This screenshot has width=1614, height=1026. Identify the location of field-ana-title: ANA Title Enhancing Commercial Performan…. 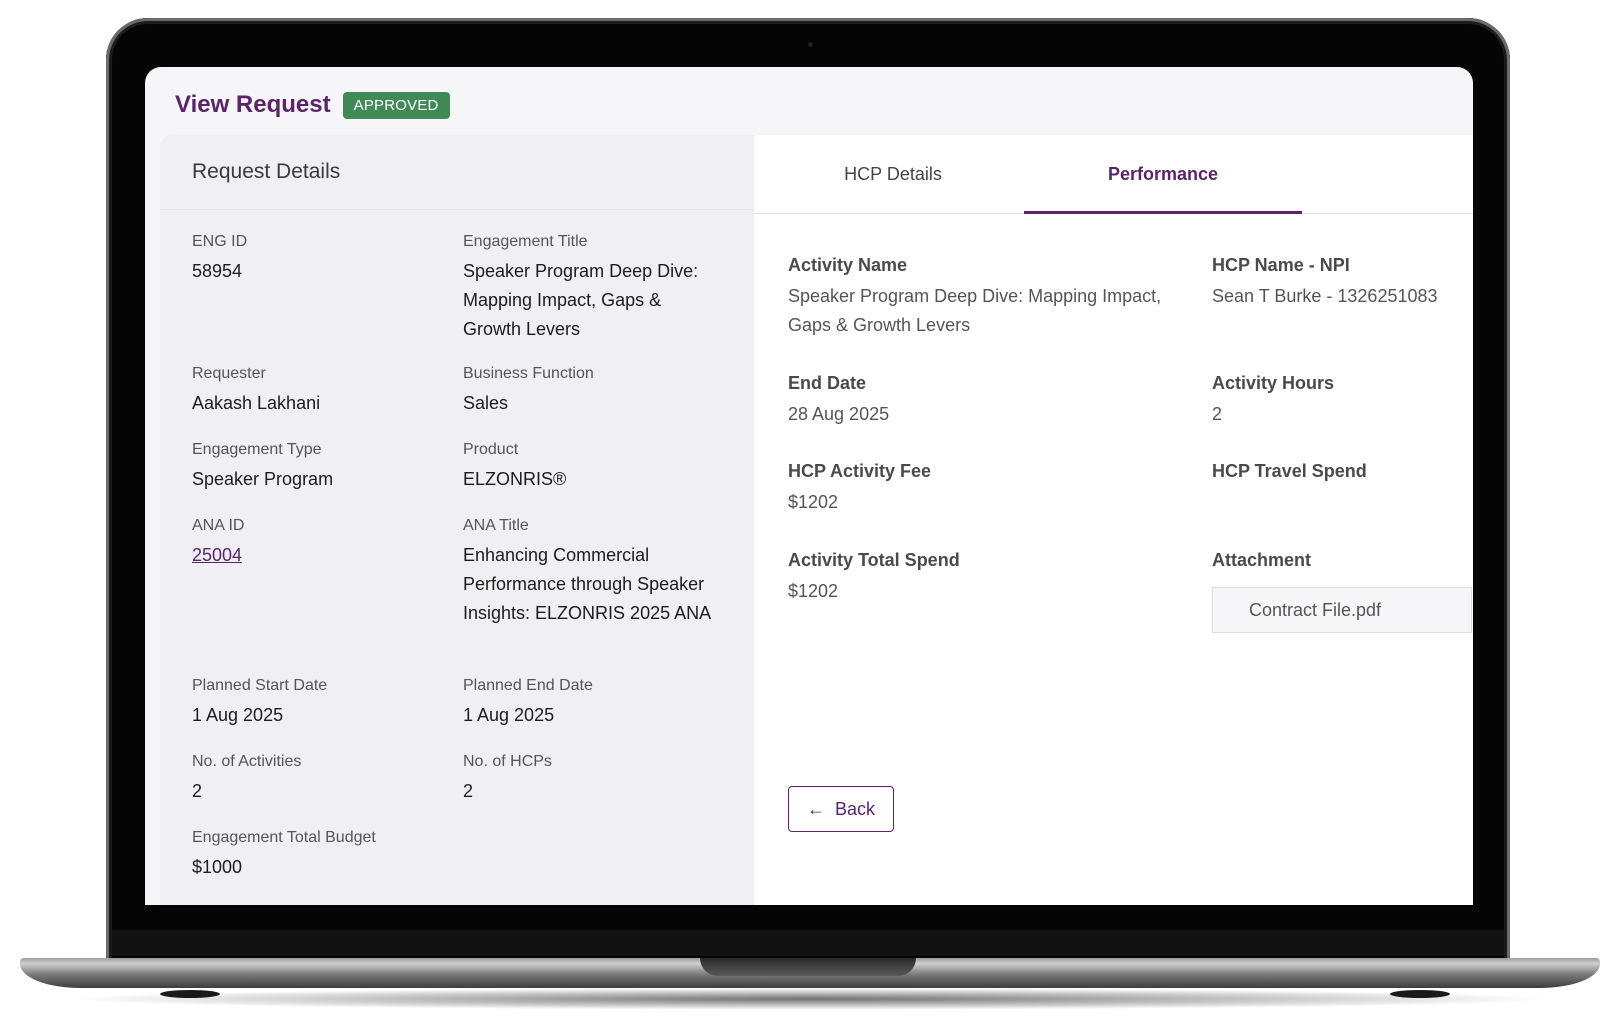
(588, 572).